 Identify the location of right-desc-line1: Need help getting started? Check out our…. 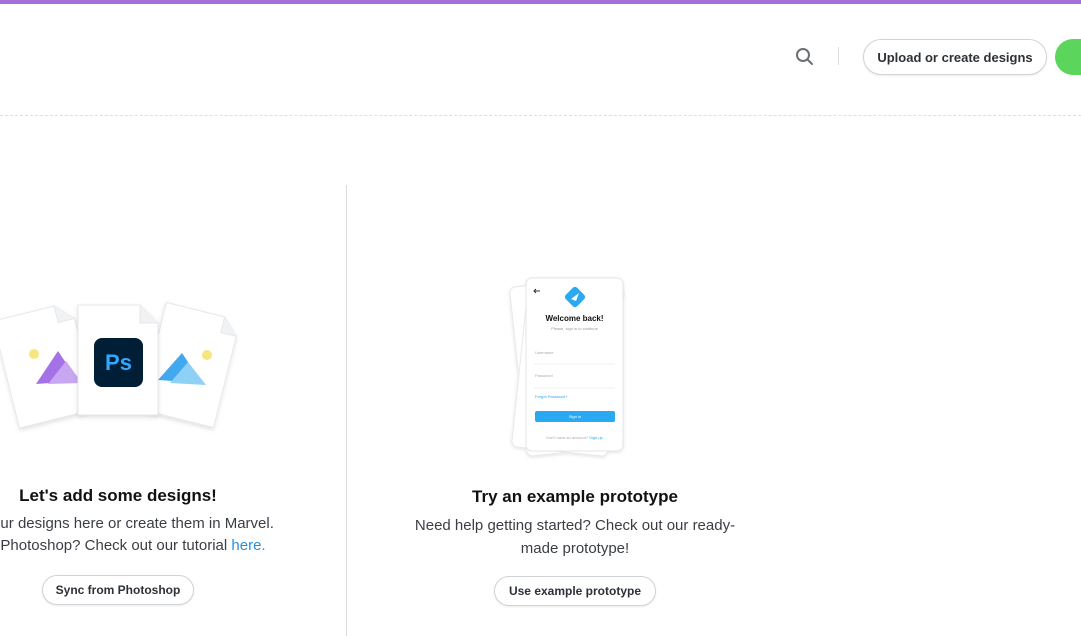
(575, 525).